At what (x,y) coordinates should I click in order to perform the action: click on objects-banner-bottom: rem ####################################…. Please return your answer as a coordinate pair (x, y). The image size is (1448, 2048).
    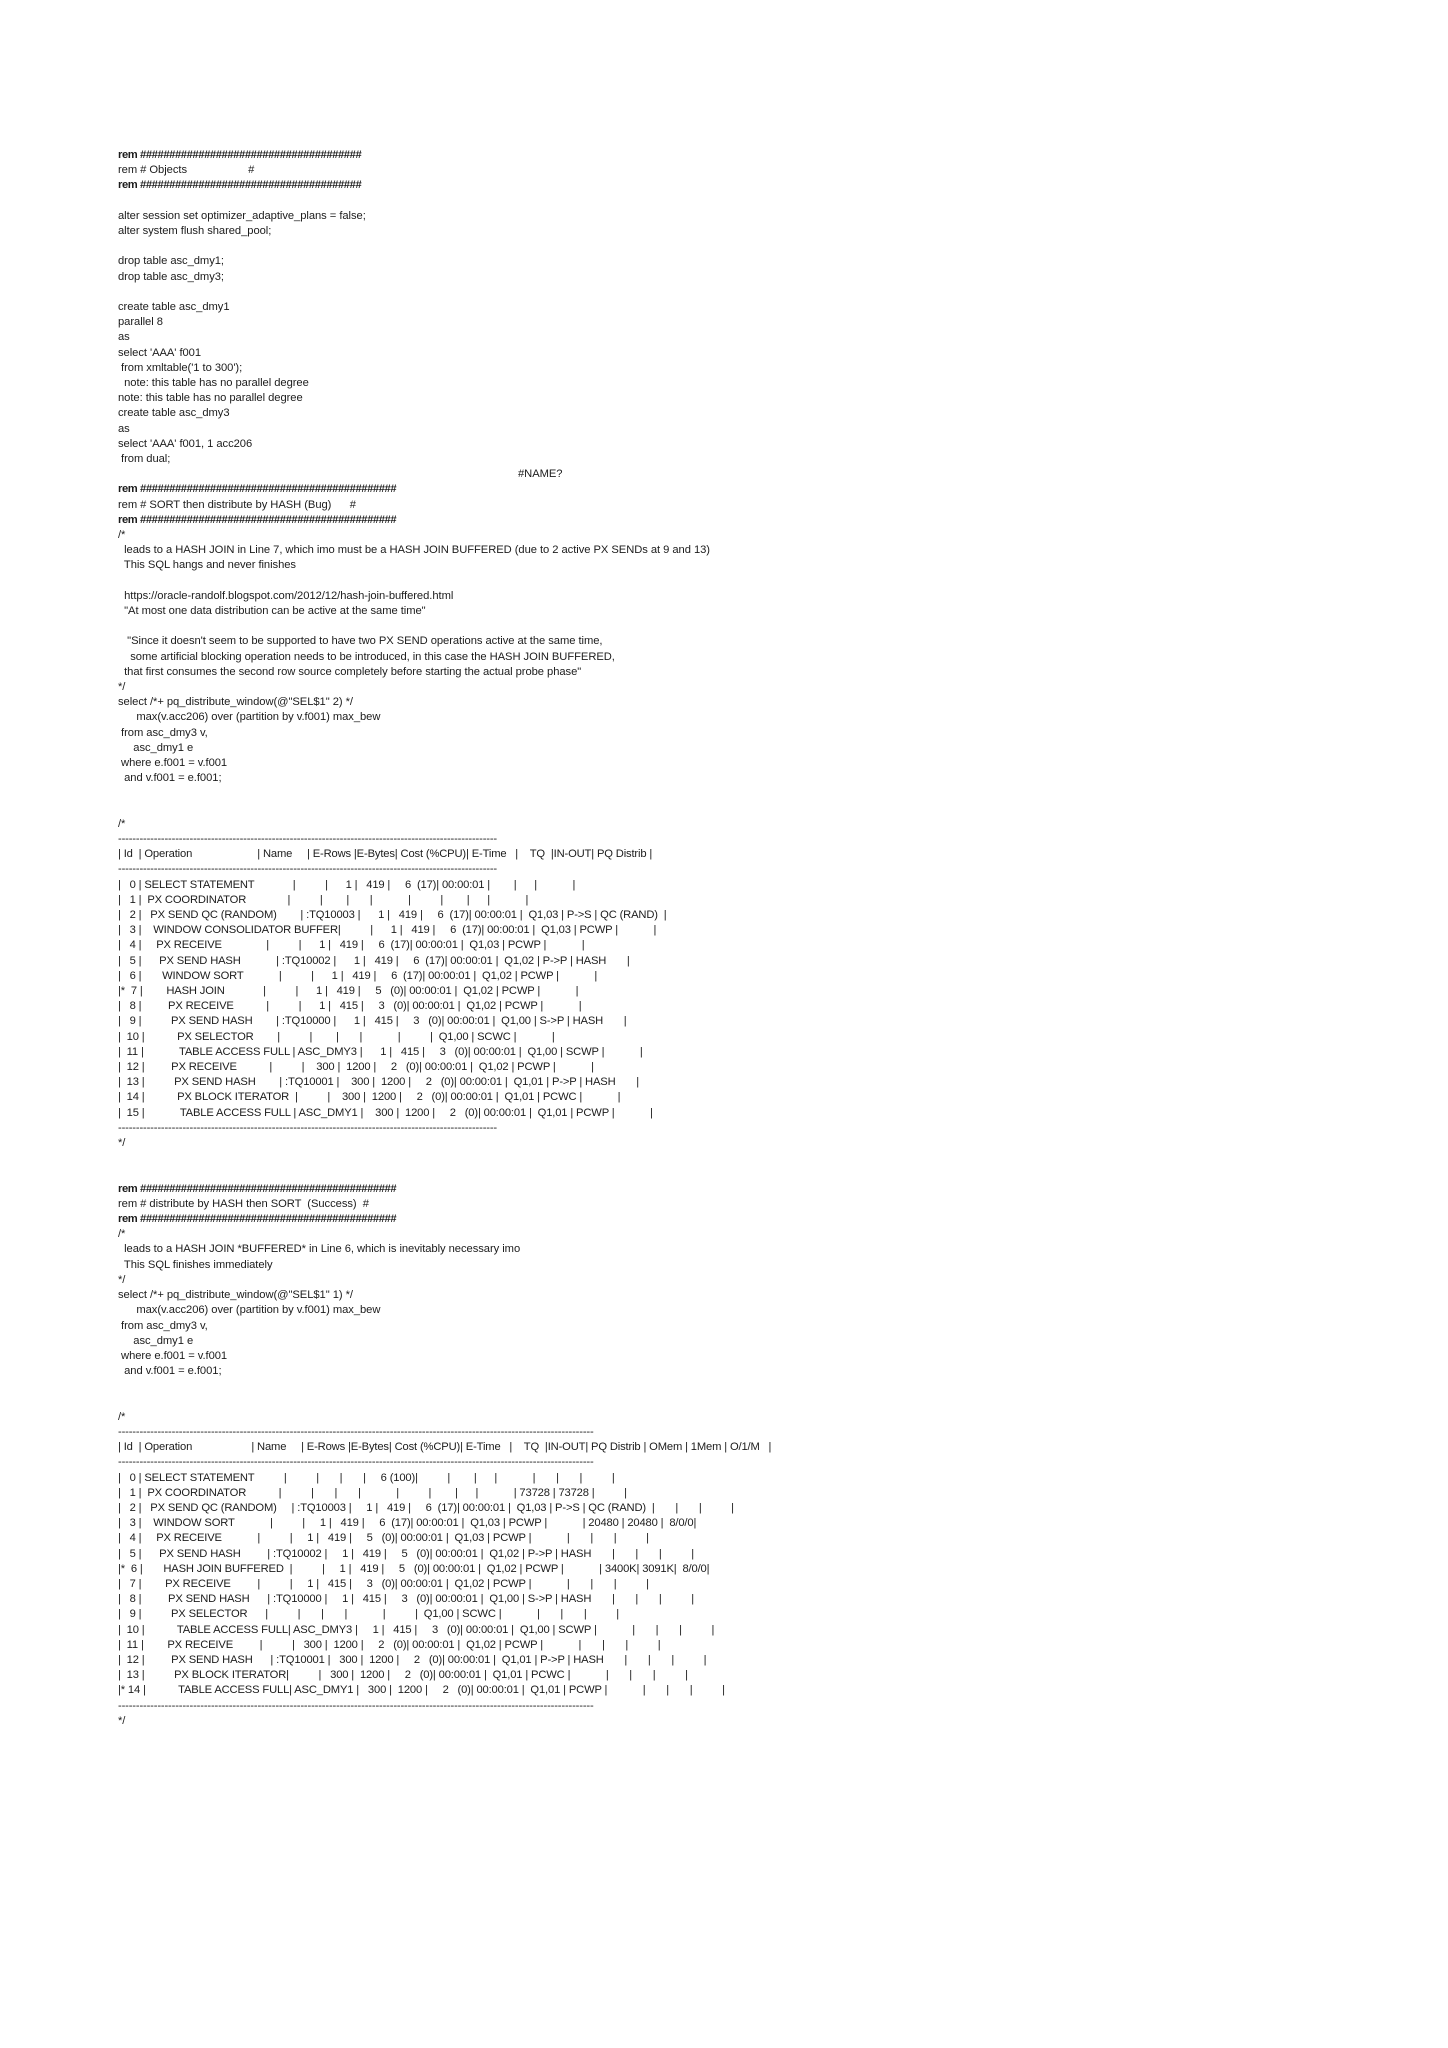
    Looking at the image, I should click on (240, 185).